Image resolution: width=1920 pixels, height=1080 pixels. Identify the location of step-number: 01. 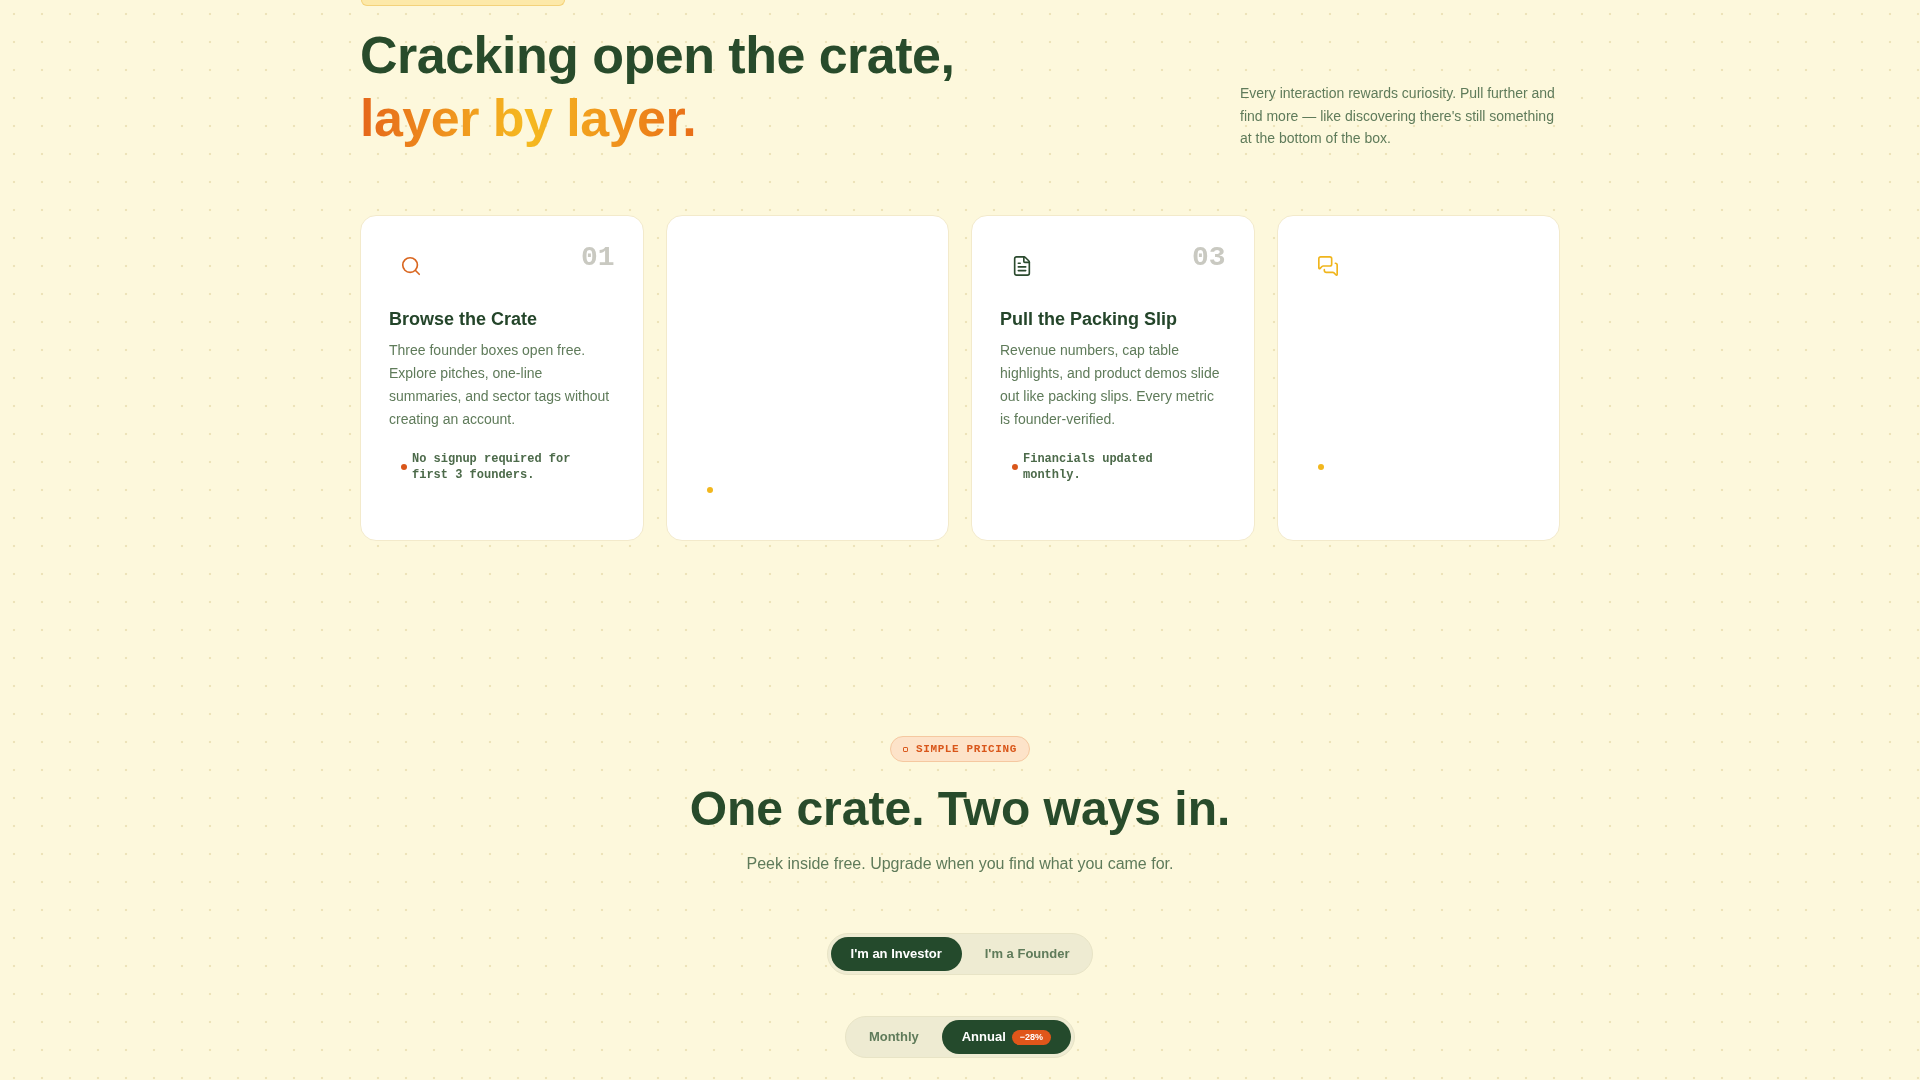
(597, 258).